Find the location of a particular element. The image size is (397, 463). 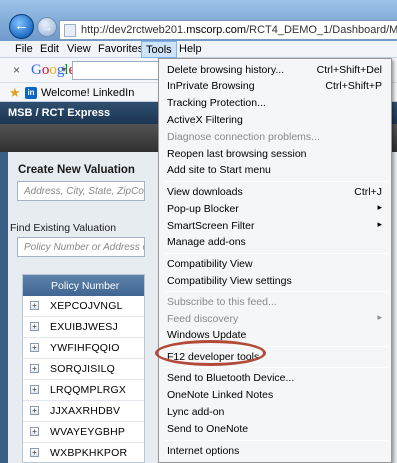

menu-item-send-to-onenote: Send to OneNote is located at coordinates (275, 429).